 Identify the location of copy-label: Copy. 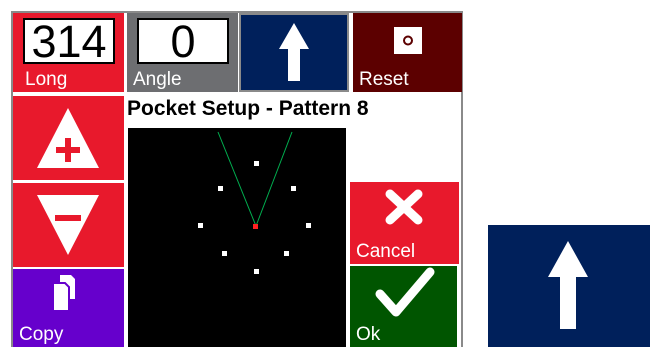
(41, 334).